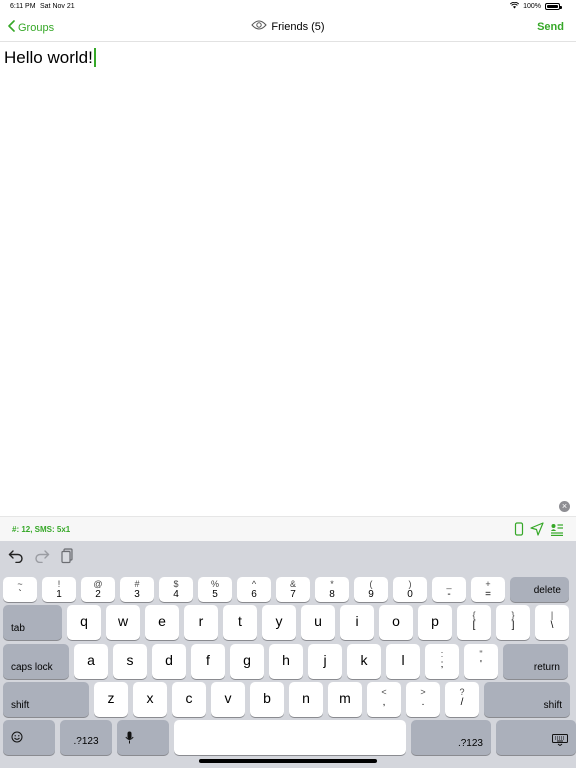 Image resolution: width=576 pixels, height=768 pixels. I want to click on key-comma: <,, so click(384, 699).